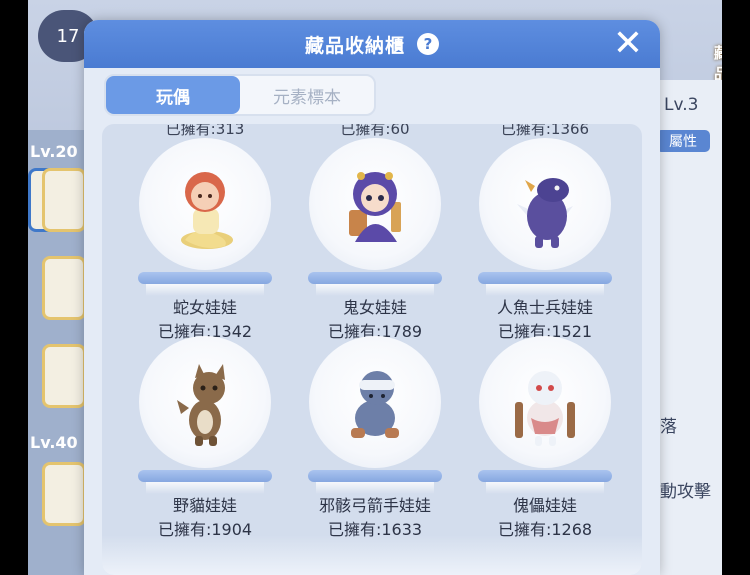 This screenshot has height=575, width=750. I want to click on ghost-girl-doll-icon, so click(375, 207).